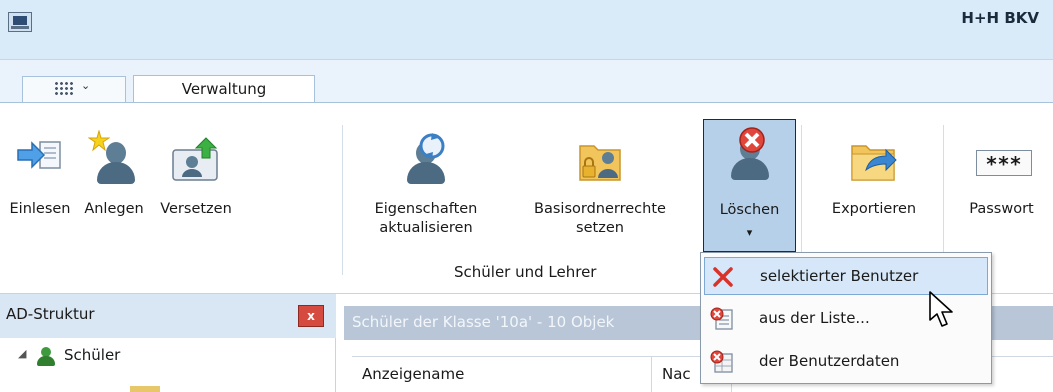  What do you see at coordinates (145, 389) in the screenshot?
I see `folder-icon` at bounding box center [145, 389].